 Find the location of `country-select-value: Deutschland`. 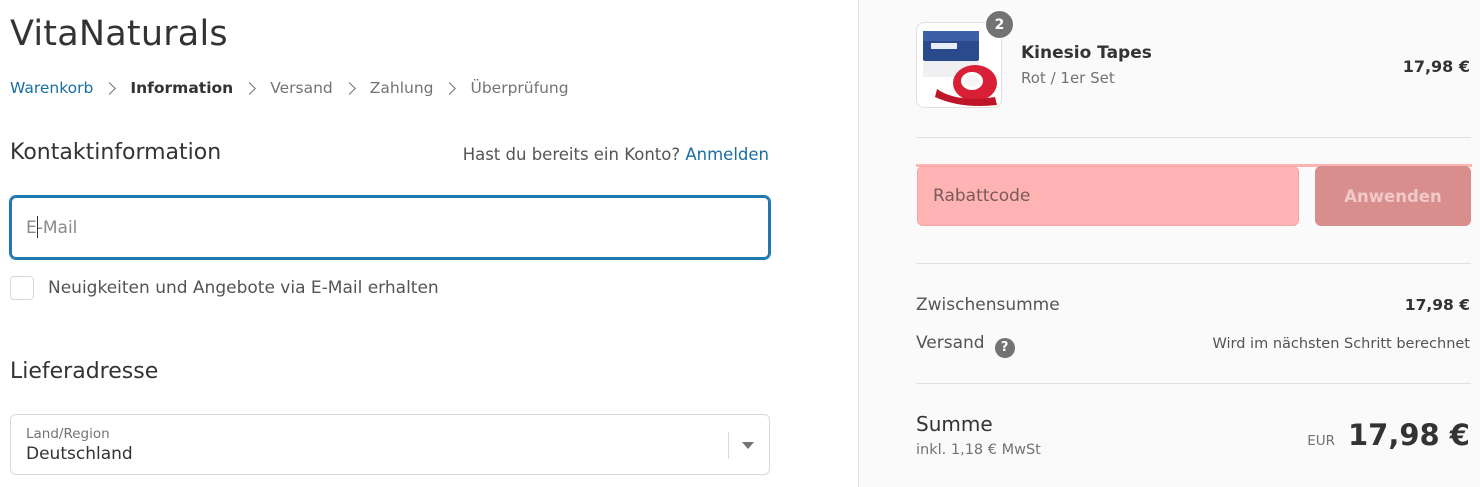

country-select-value: Deutschland is located at coordinates (79, 454).